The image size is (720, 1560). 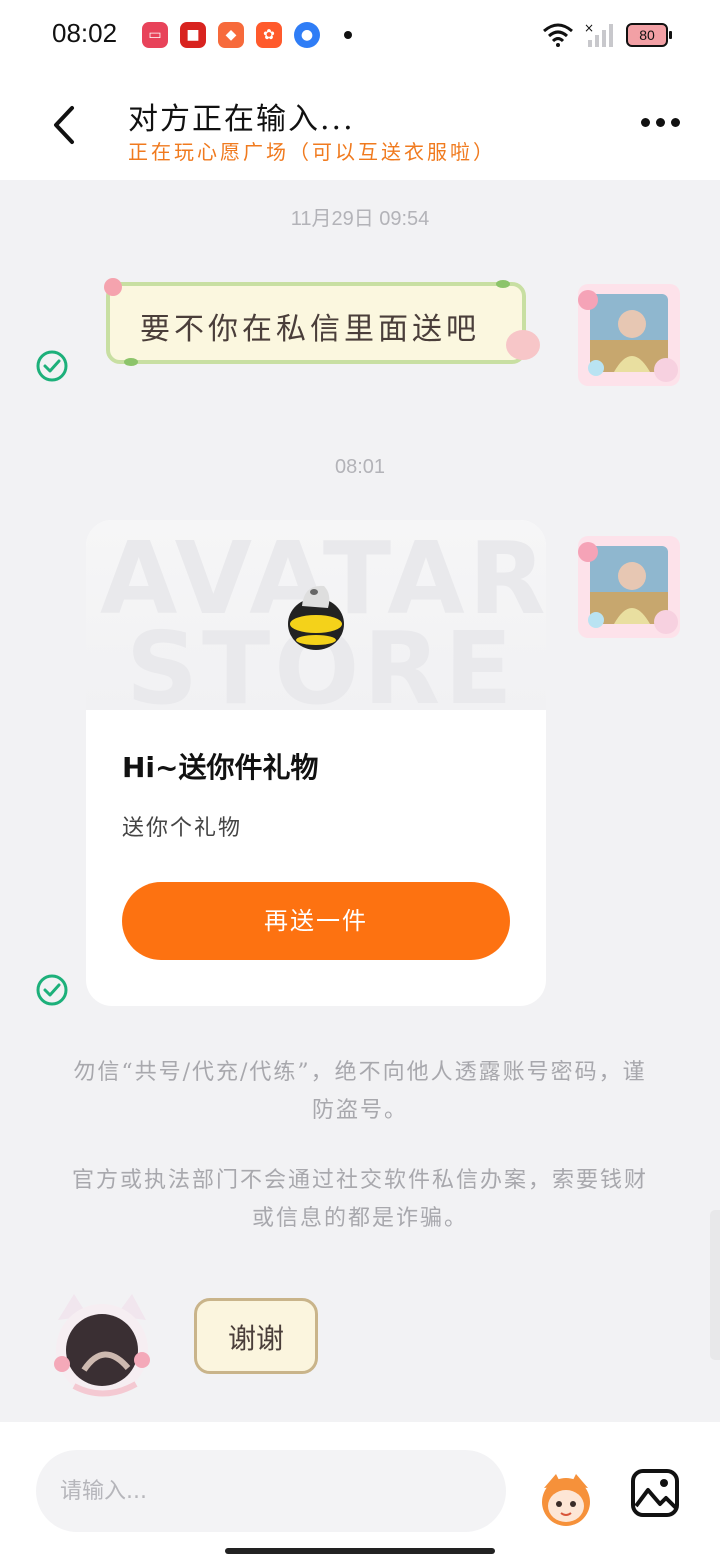 I want to click on message-timestamp: 11月29日 09:54, so click(x=360, y=219).